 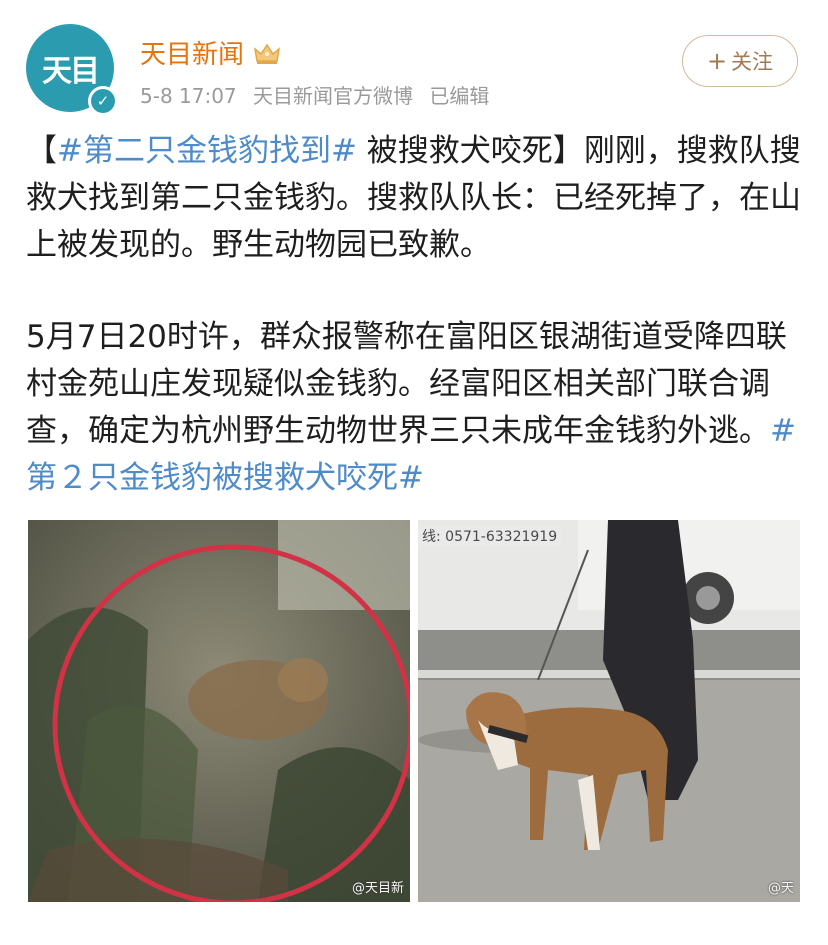 I want to click on left-watermark: @天目新, so click(x=377, y=888).